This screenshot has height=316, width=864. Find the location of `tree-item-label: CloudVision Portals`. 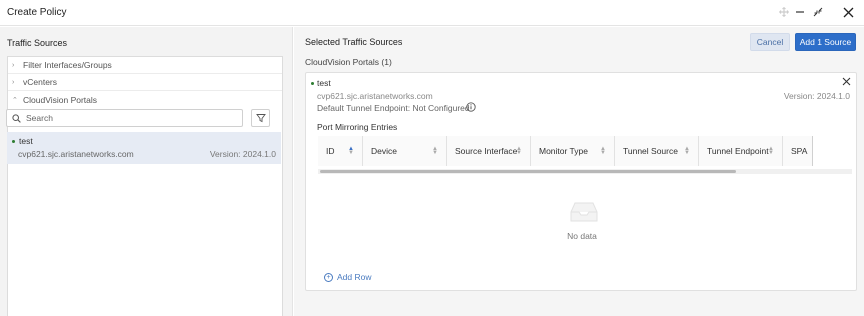

tree-item-label: CloudVision Portals is located at coordinates (60, 99).